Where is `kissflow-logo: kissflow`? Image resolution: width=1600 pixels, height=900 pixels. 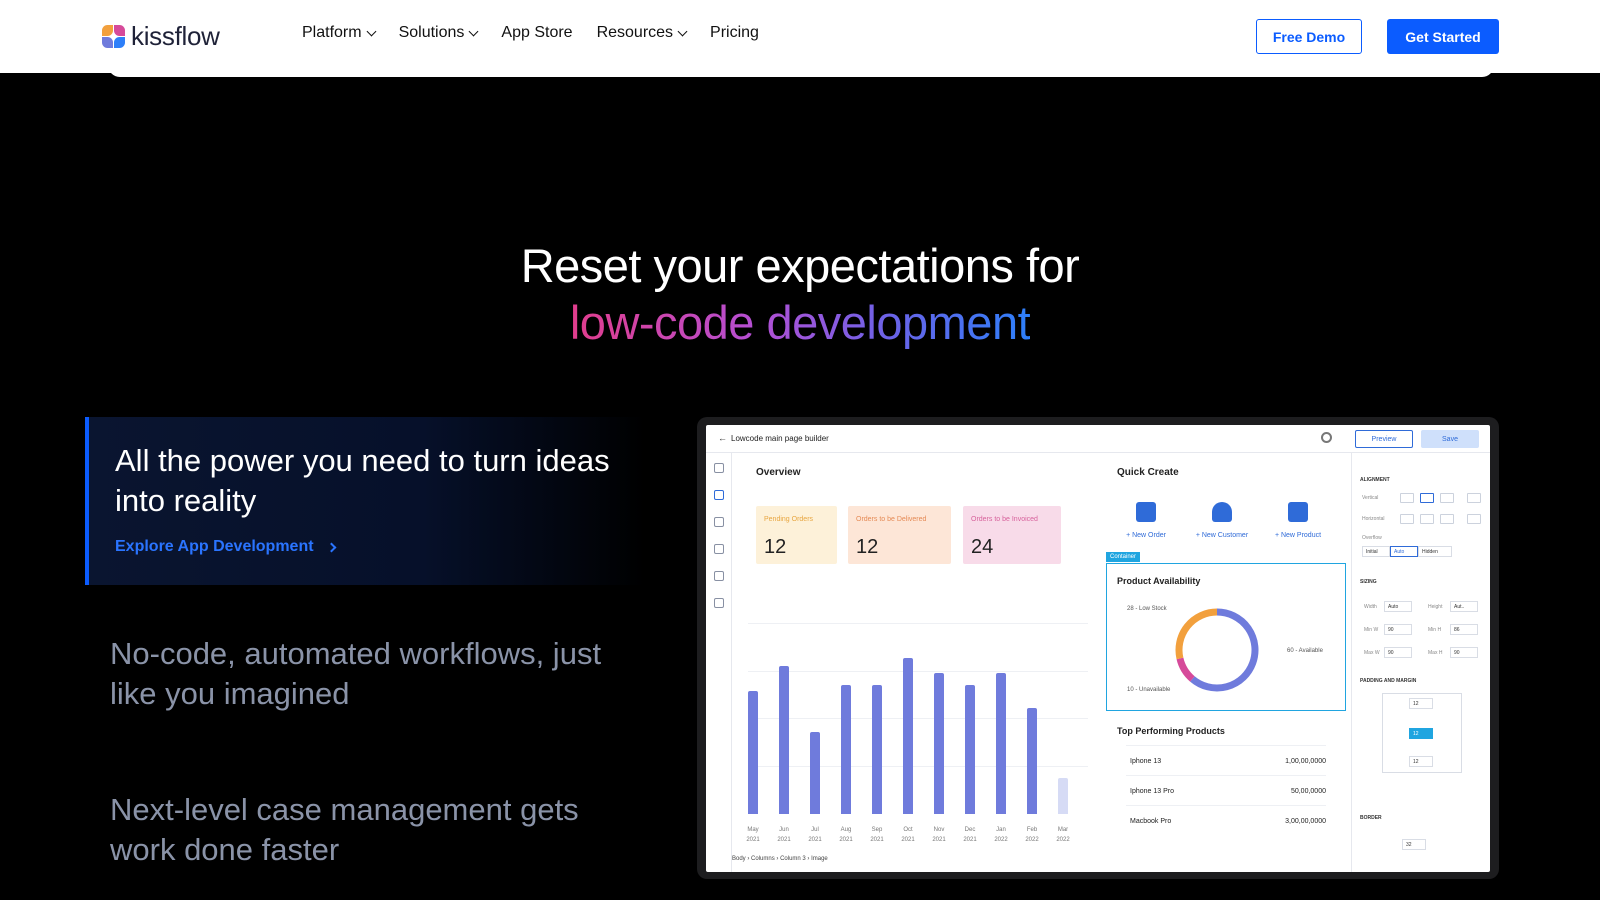
kissflow-logo: kissflow is located at coordinates (161, 36).